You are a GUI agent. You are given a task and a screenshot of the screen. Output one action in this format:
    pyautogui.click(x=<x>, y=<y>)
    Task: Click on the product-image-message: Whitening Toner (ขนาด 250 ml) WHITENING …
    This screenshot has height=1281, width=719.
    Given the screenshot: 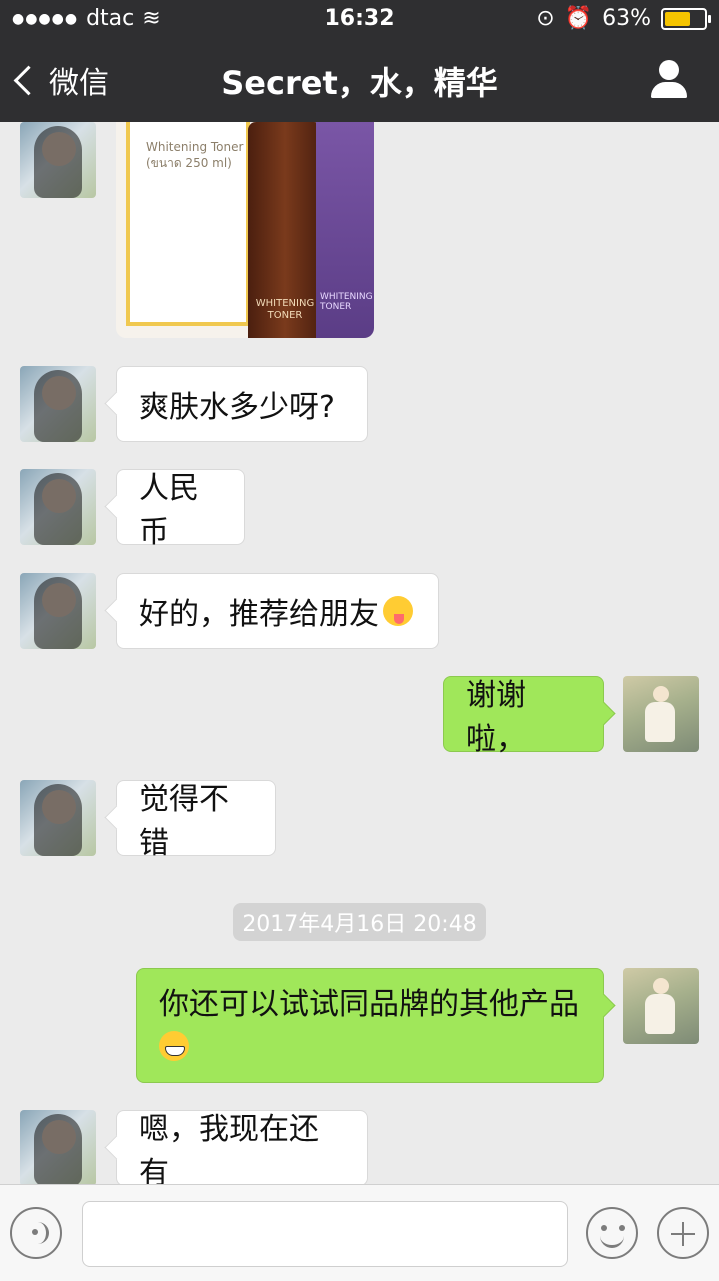 What is the action you would take?
    pyautogui.click(x=245, y=230)
    